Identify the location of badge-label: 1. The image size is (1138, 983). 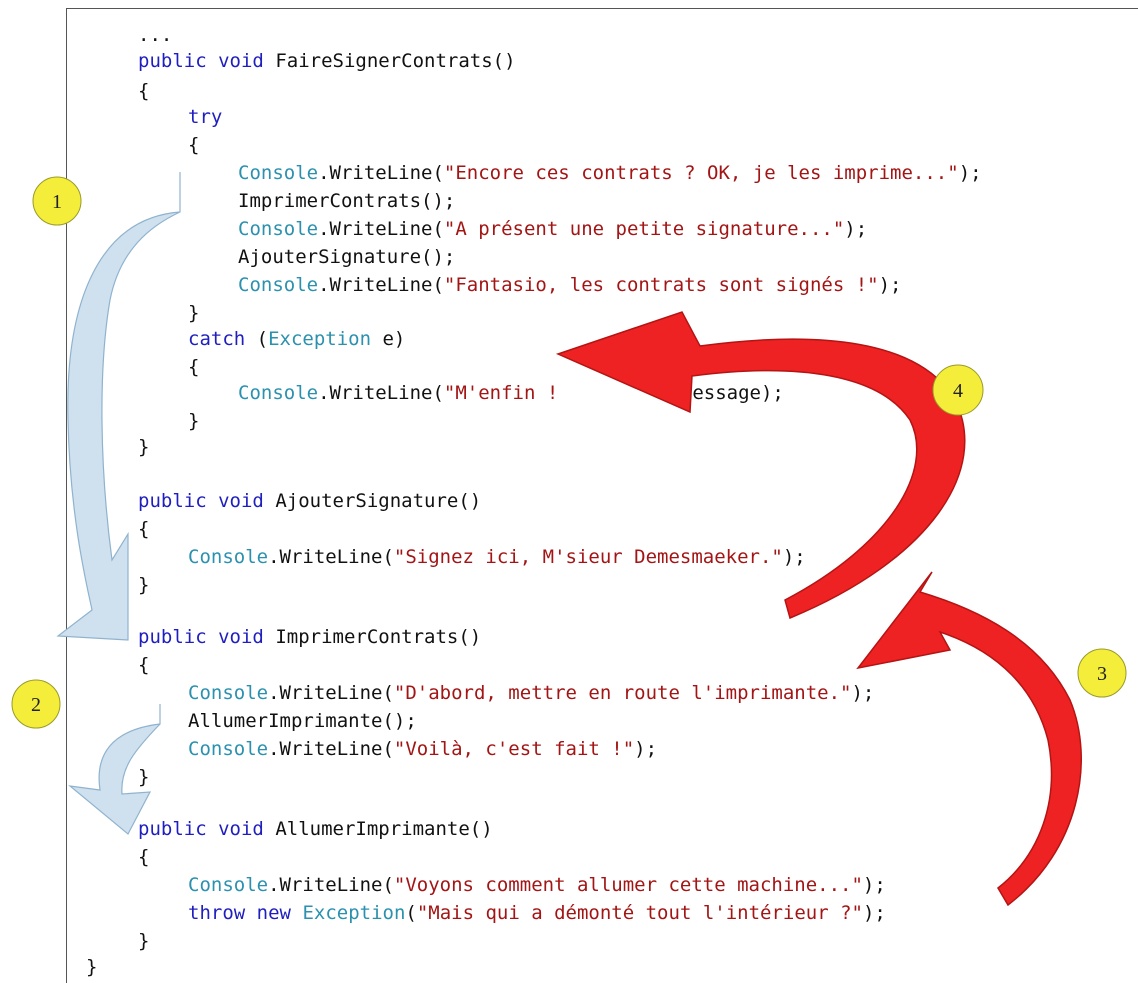
(57, 202).